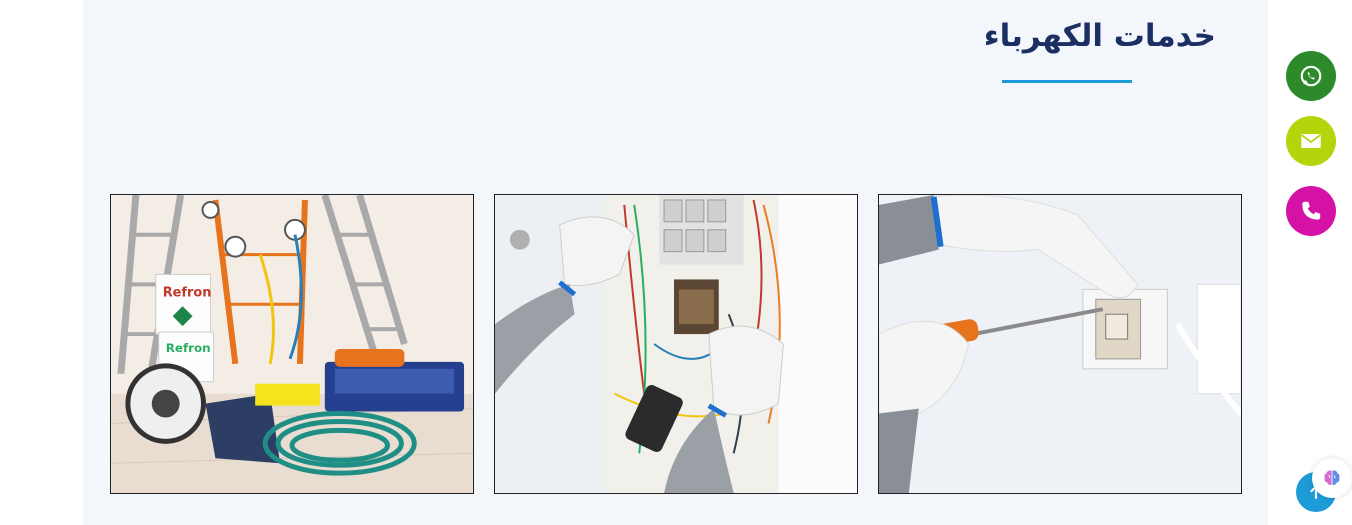 Image resolution: width=1352 pixels, height=525 pixels. I want to click on envelope-icon, so click(1311, 141).